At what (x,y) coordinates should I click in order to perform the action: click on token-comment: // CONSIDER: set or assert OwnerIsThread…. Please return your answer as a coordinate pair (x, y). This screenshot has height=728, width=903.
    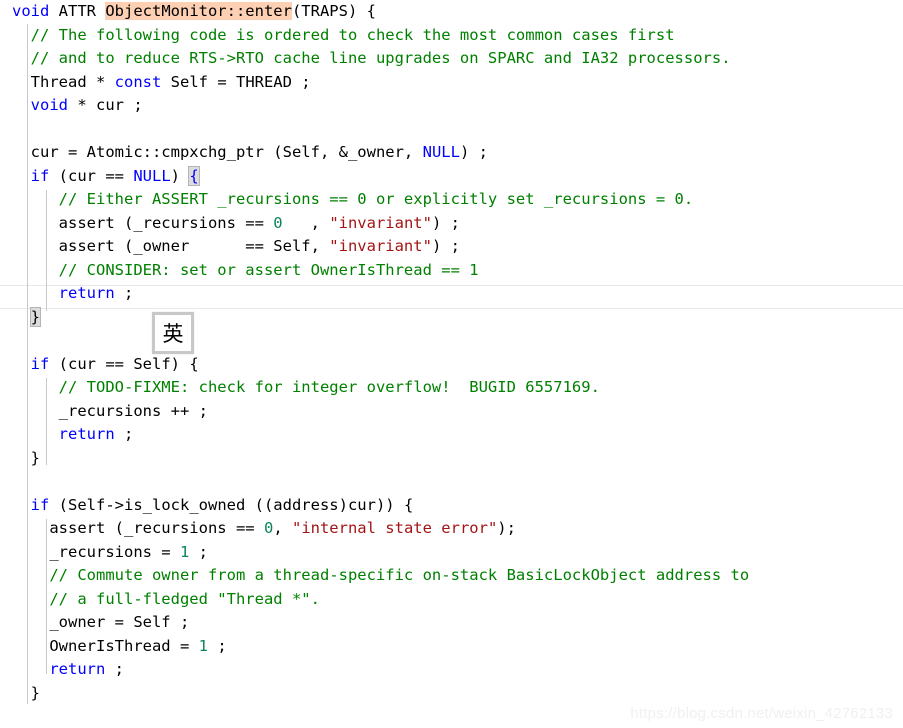
    Looking at the image, I should click on (245, 269).